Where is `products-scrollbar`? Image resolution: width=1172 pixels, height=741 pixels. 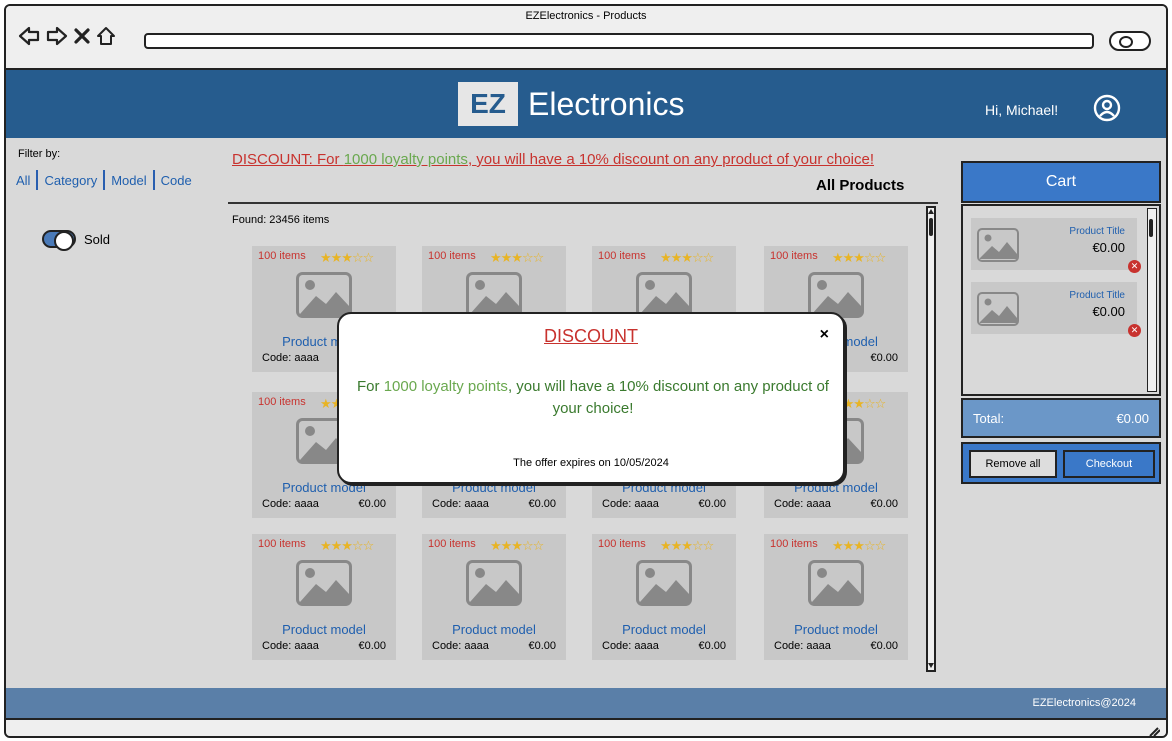 products-scrollbar is located at coordinates (931, 439).